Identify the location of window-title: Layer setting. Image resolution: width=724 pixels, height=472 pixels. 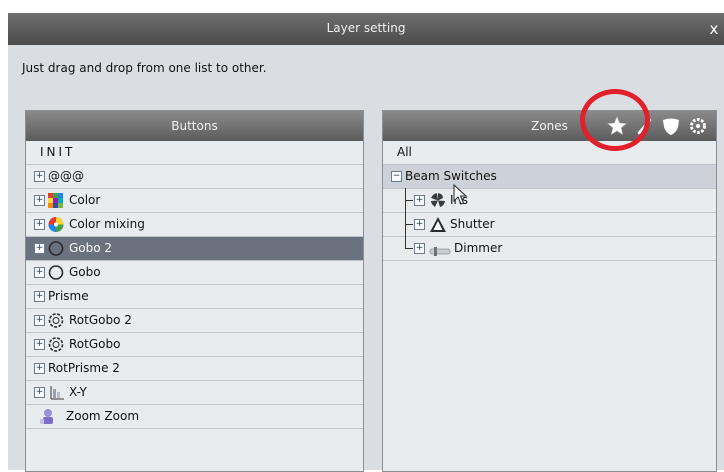
(366, 28).